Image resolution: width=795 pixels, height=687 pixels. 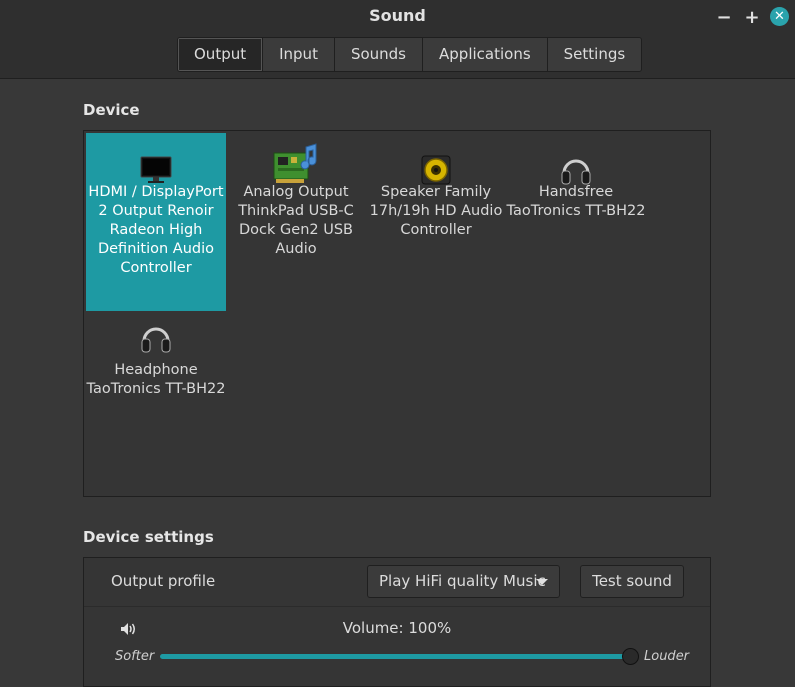 I want to click on monitor-icon, so click(x=156, y=173).